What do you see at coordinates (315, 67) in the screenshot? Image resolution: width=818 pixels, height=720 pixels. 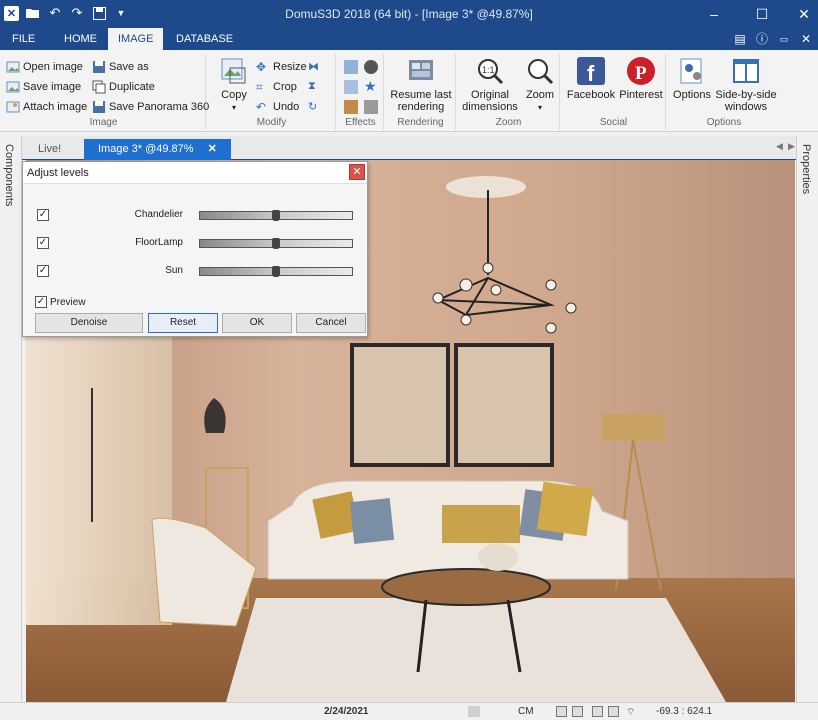 I see `flip-horizontal-icon: ⧓` at bounding box center [315, 67].